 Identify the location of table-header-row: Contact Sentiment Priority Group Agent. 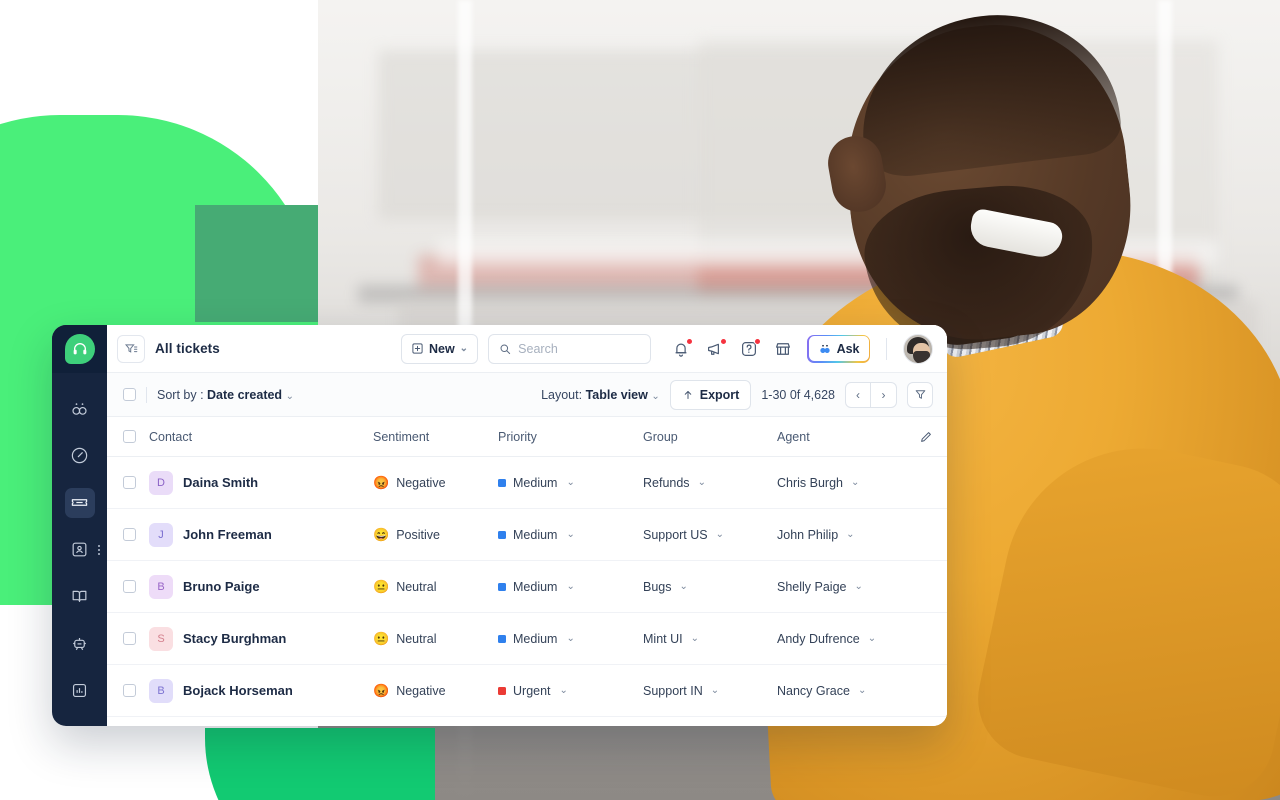
(527, 437).